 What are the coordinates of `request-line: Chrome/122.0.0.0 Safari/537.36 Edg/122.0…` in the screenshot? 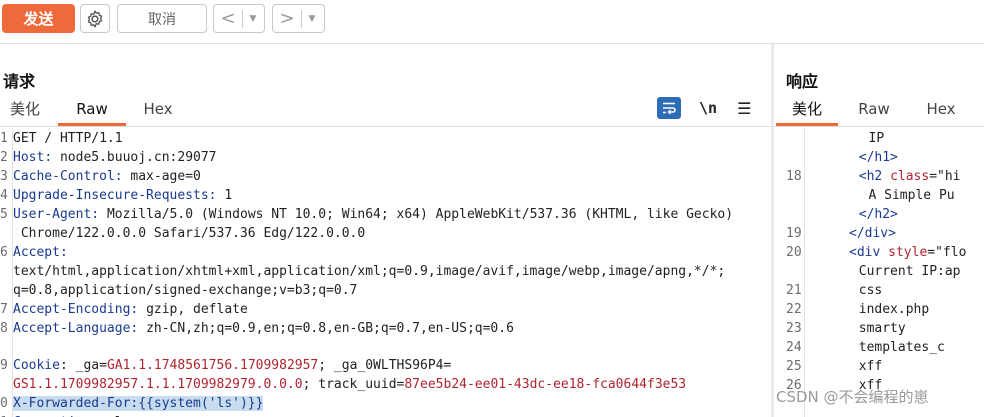 It's located at (189, 233).